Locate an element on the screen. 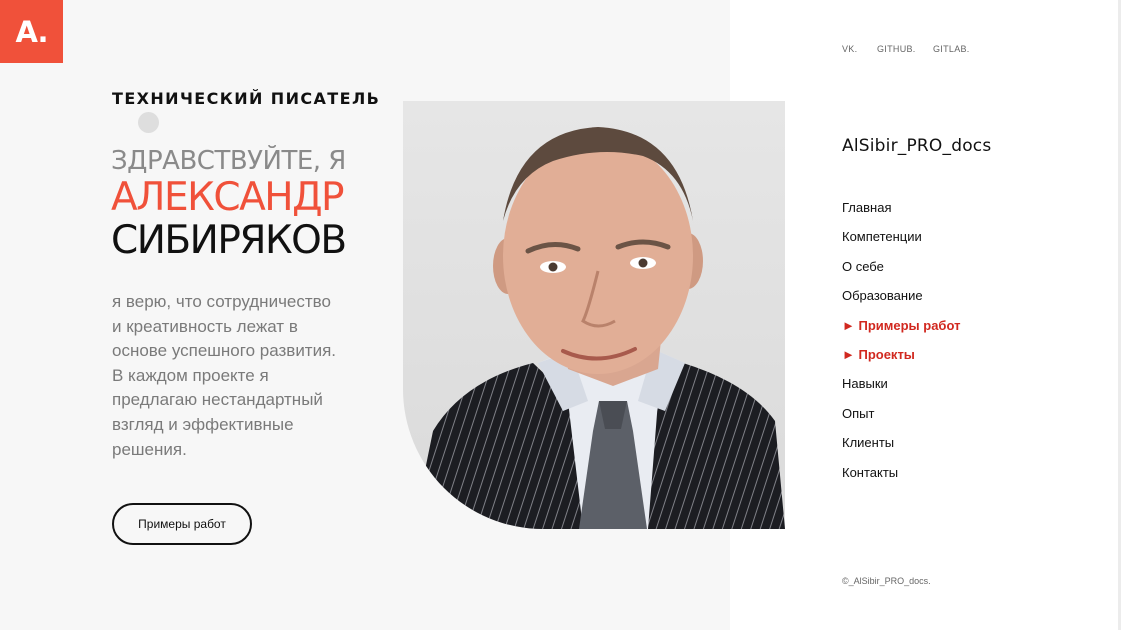 The height and width of the screenshot is (630, 1121). portfolio-button: Примеры работ is located at coordinates (182, 524).